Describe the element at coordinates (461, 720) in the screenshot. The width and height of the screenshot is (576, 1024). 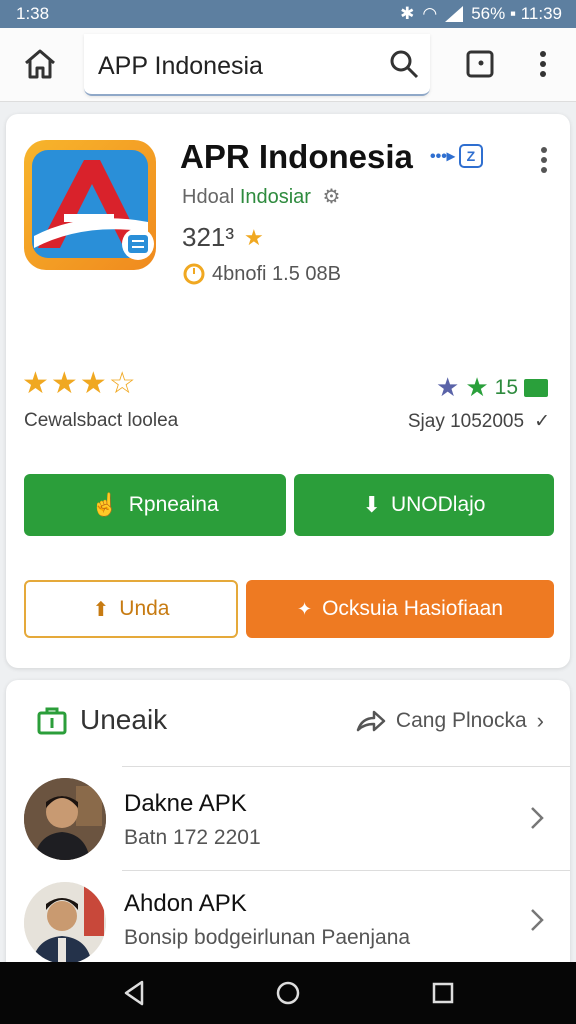
I see `see-more-label: Cang Plnocka` at that location.